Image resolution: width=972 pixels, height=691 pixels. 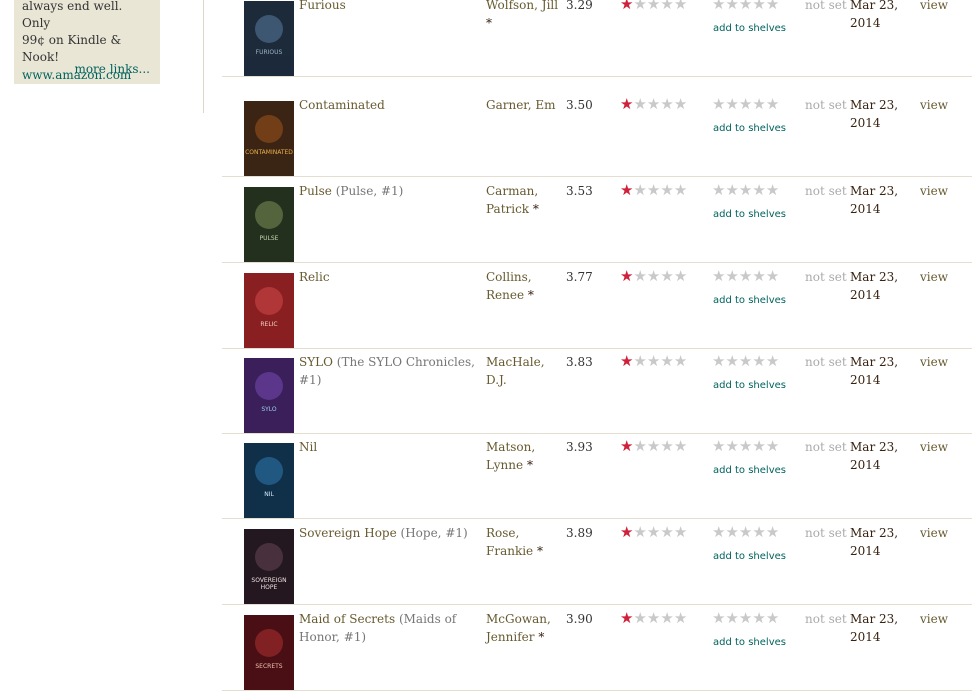 I want to click on author-link: Garner, Em, so click(x=521, y=105).